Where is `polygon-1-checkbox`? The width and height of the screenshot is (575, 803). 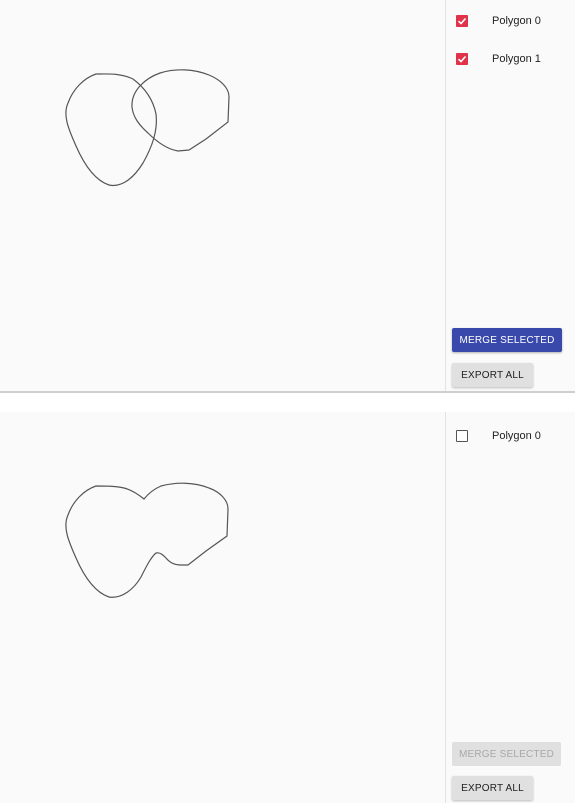 polygon-1-checkbox is located at coordinates (462, 59).